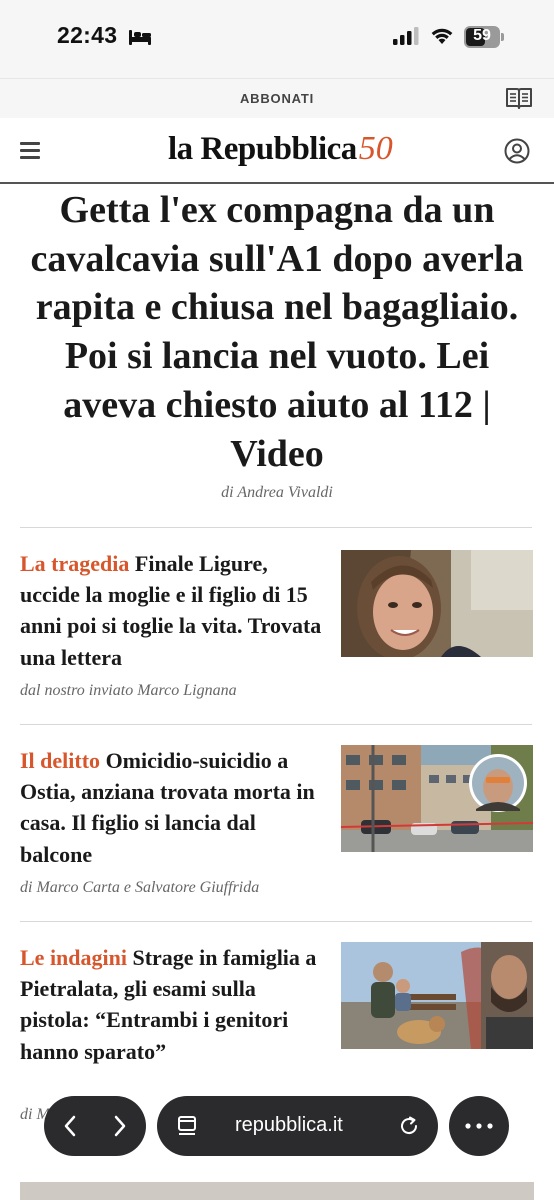 This screenshot has height=1200, width=554. Describe the element at coordinates (70, 1126) in the screenshot. I see `back-icon` at that location.